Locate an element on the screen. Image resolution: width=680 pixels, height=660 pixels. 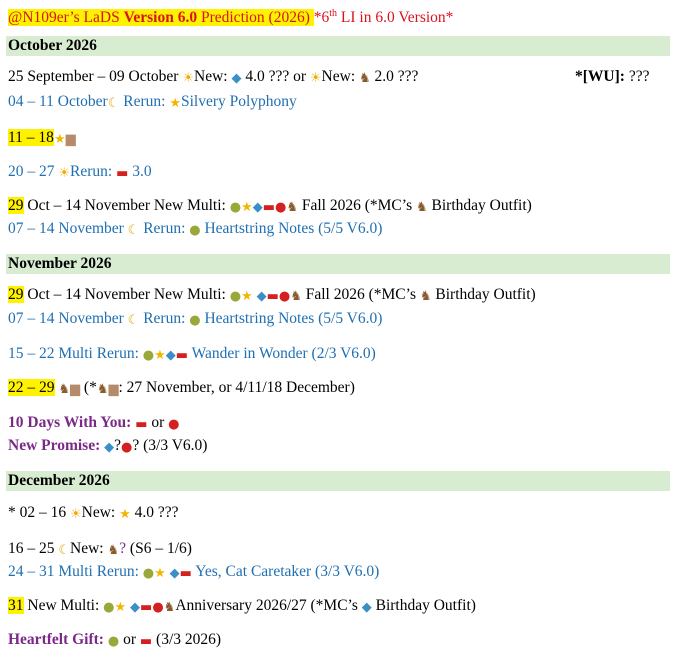
oct-row-6-label: Rerun: is located at coordinates (164, 228).